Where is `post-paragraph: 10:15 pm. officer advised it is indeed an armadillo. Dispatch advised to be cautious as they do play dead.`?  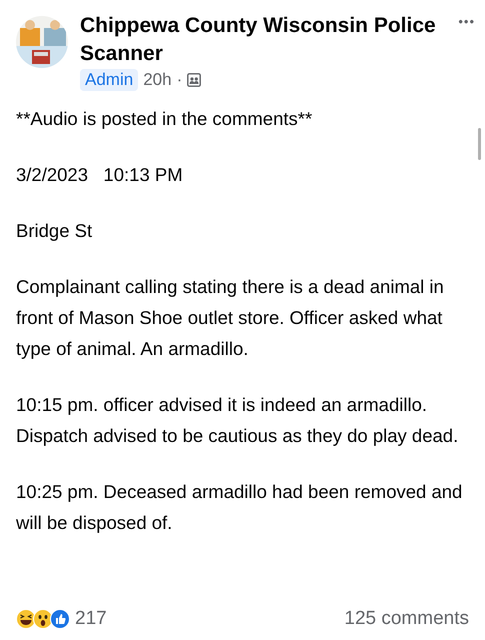 post-paragraph: 10:15 pm. officer advised it is indeed an armadillo. Dispatch advised to be cautious as they do play dead. is located at coordinates (238, 420).